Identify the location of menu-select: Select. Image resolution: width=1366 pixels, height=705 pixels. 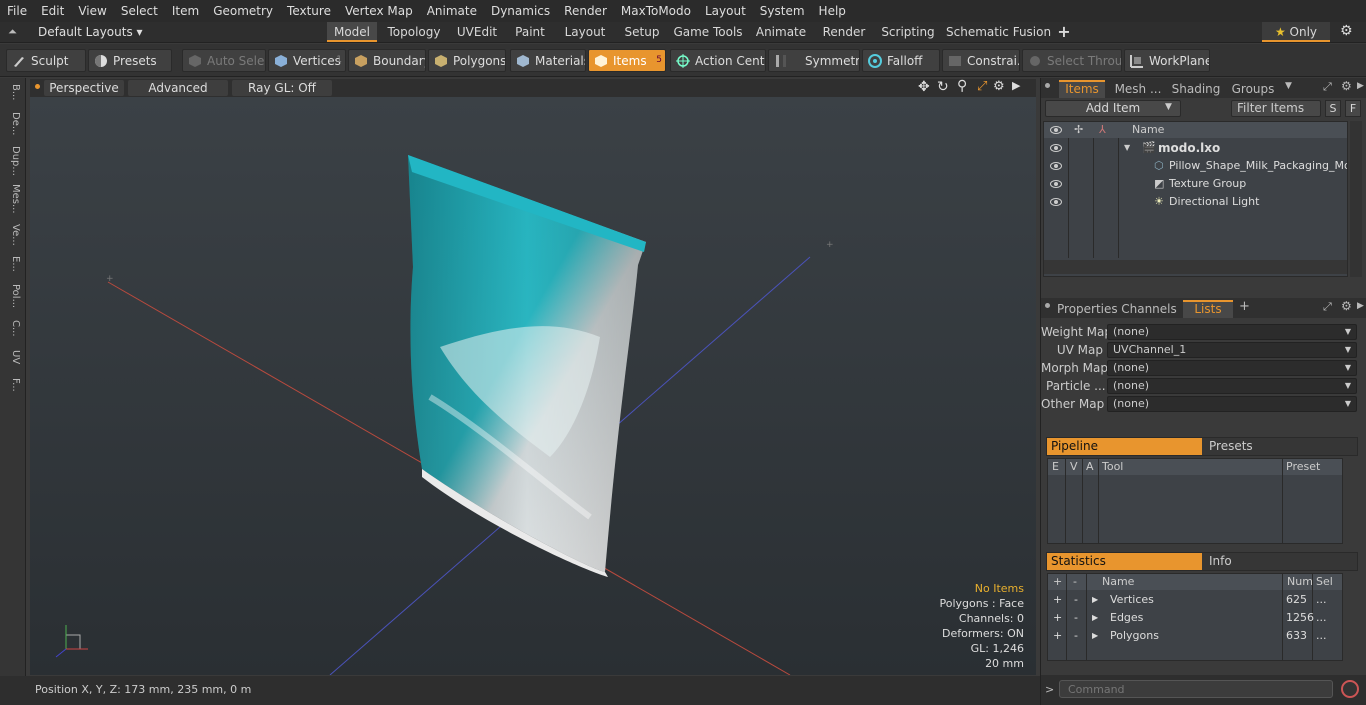
(139, 11).